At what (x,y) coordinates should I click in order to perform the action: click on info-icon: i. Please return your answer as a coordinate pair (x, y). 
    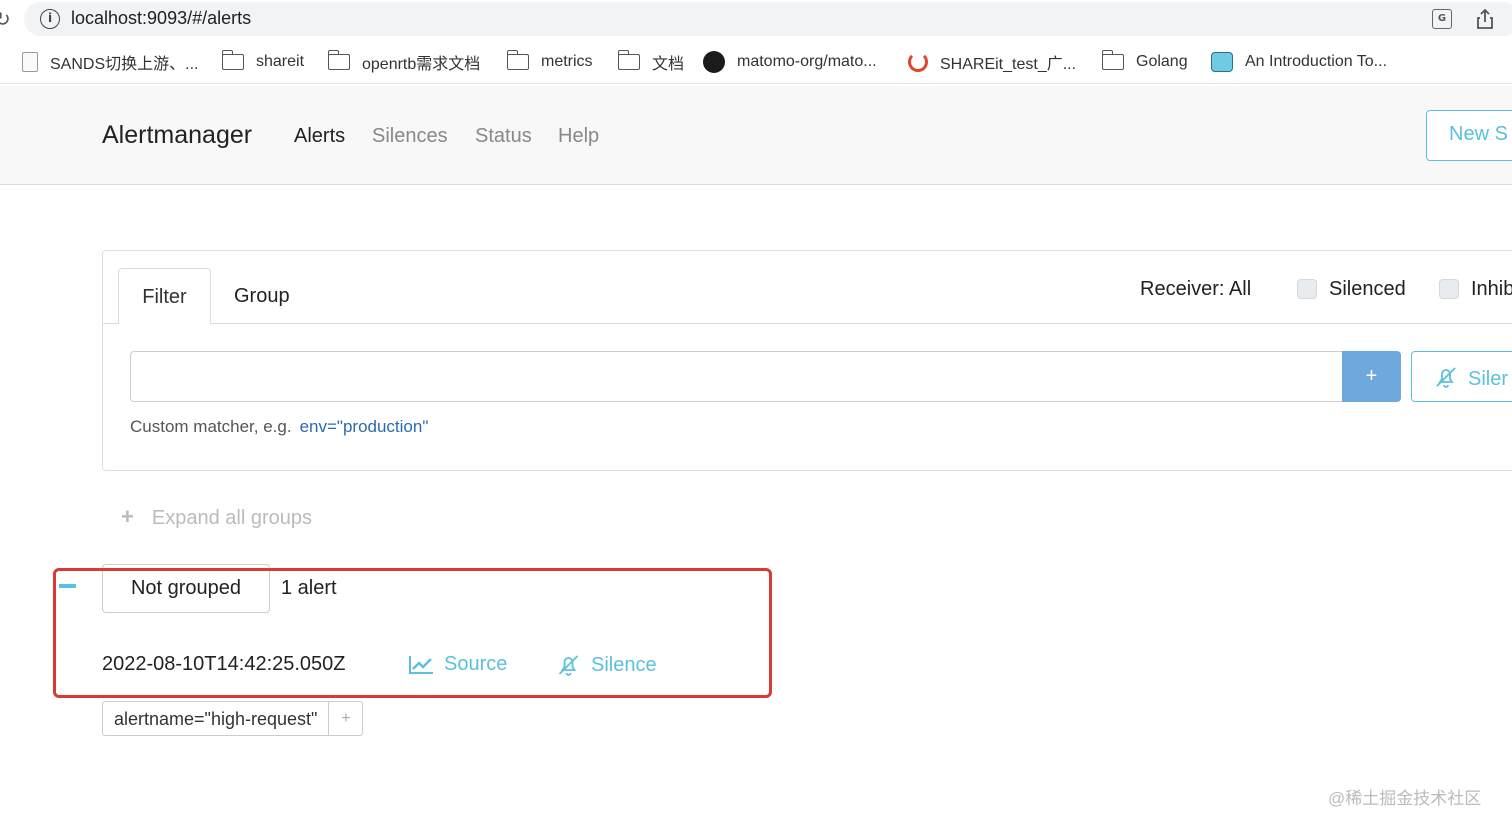
    Looking at the image, I should click on (50, 19).